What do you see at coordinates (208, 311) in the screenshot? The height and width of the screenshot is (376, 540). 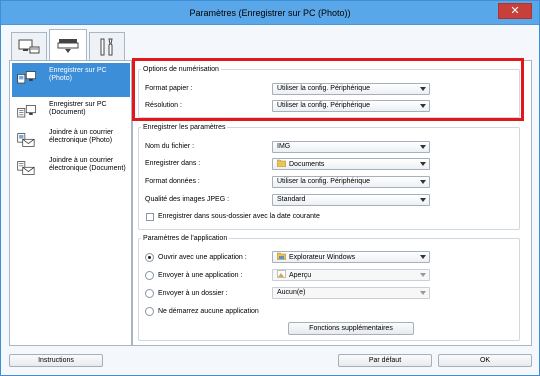 I see `no-app-label: Ne démarrez aucune application` at bounding box center [208, 311].